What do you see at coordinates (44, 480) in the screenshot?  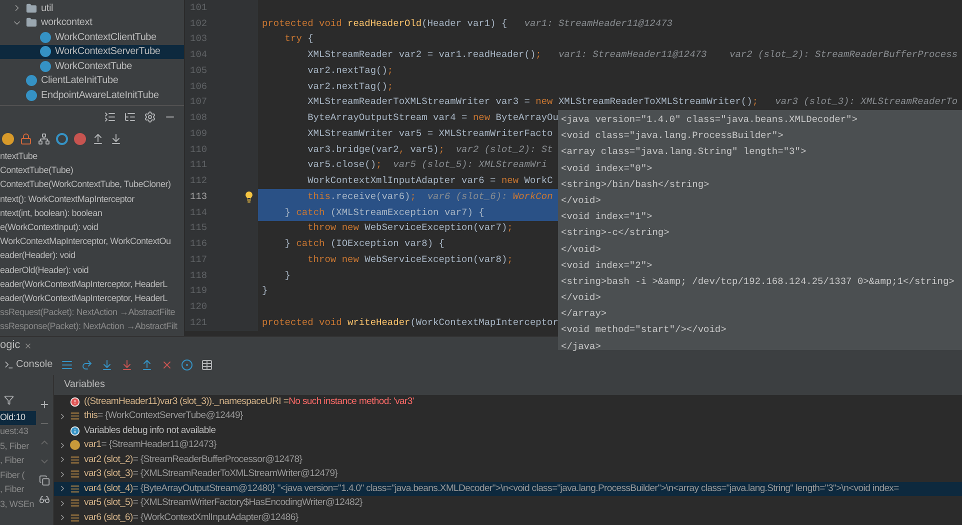 I see `copy-icon` at bounding box center [44, 480].